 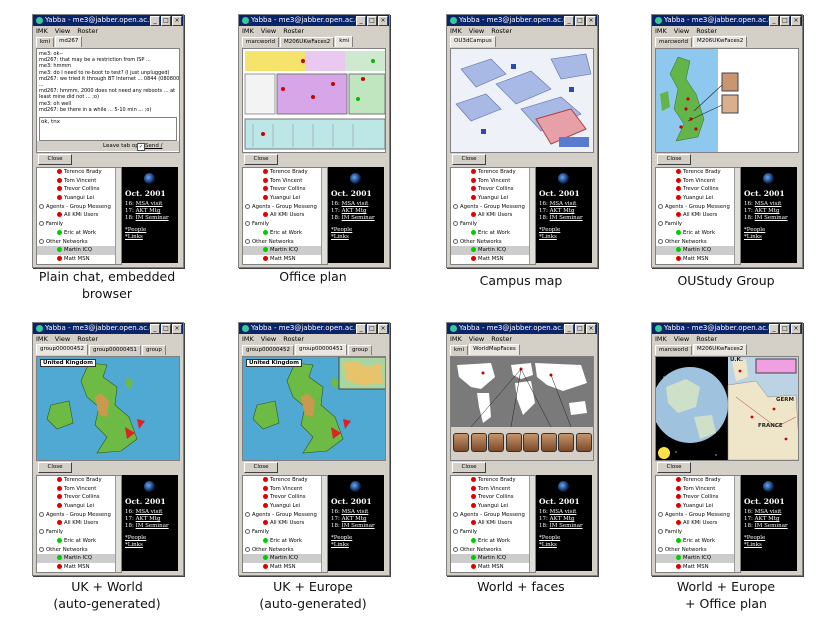 I want to click on tab-group00000452: group00000452, so click(x=62, y=349).